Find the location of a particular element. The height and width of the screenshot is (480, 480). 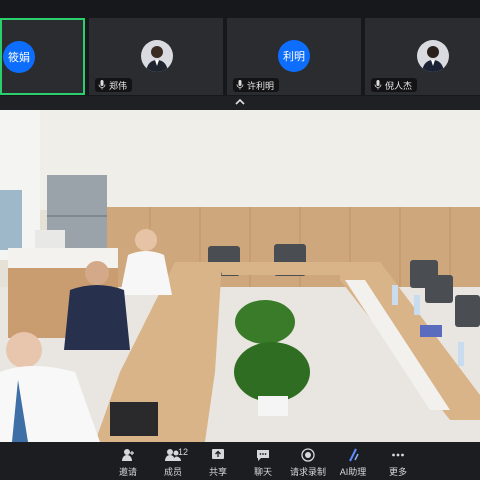

meeting-toolbar: 邀请 12 成员 共享 聊天 请求录制 AI助理 更多 is located at coordinates (240, 461).